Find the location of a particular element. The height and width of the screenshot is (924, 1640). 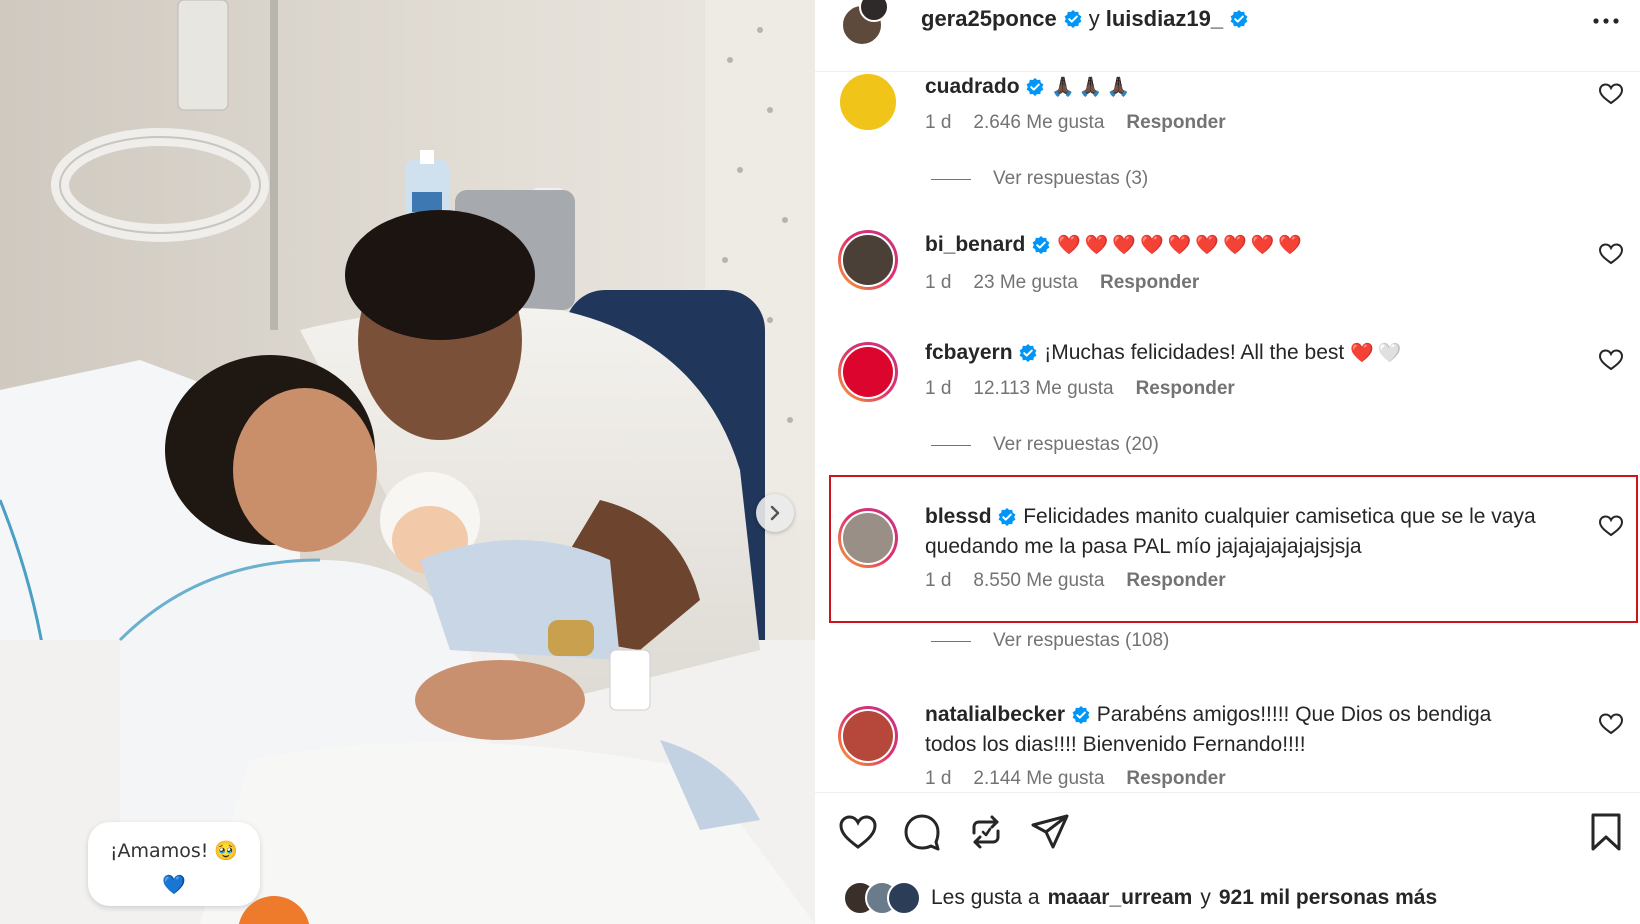

bookmark-icon is located at coordinates (1606, 832).